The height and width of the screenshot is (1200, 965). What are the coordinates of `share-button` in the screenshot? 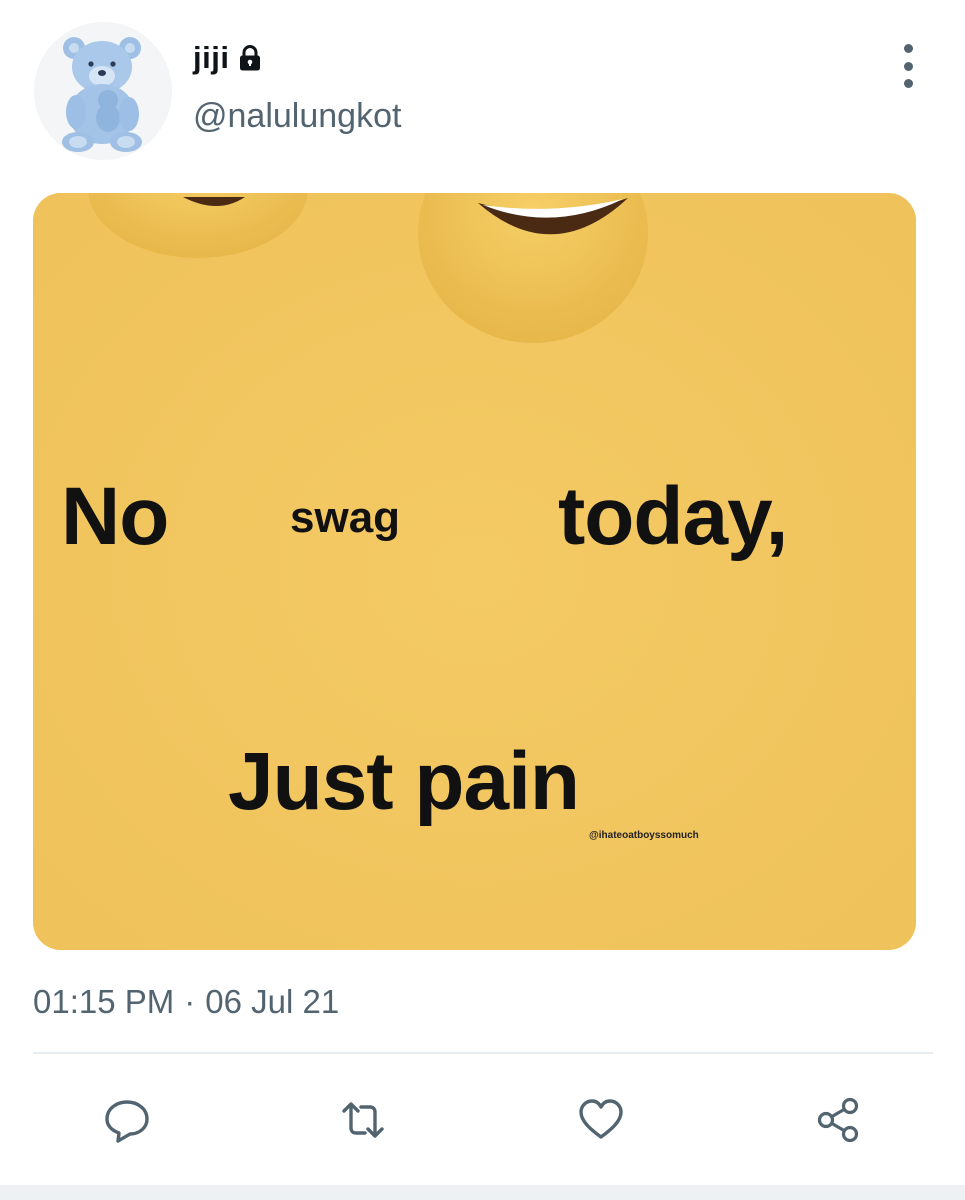 It's located at (839, 1120).